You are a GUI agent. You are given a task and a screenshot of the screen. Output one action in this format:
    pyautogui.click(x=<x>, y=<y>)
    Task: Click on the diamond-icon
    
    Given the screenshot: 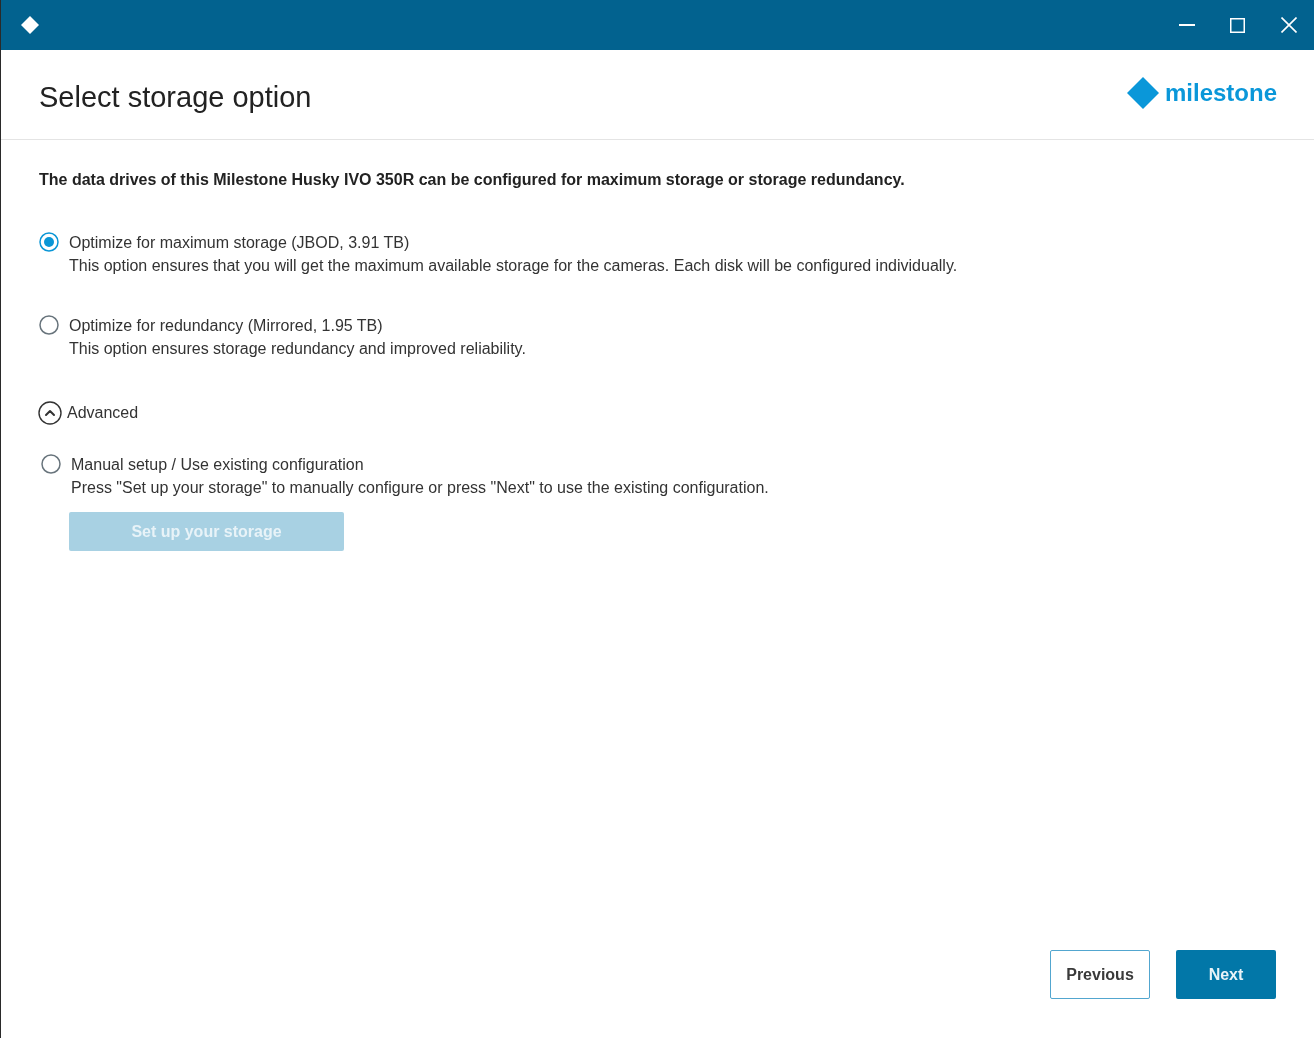 What is the action you would take?
    pyautogui.click(x=30, y=25)
    